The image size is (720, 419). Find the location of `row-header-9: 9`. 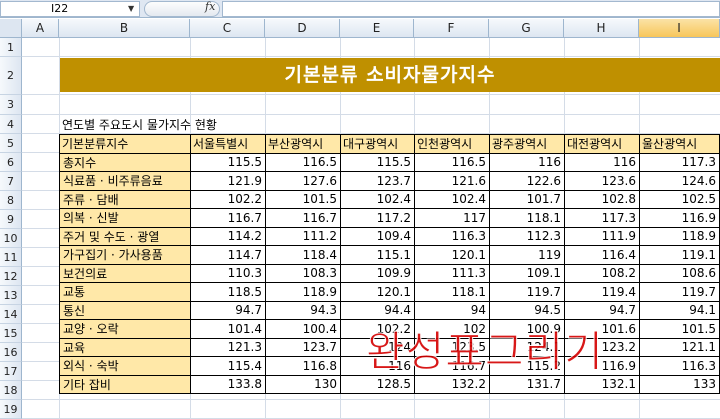

row-header-9: 9 is located at coordinates (11, 219).